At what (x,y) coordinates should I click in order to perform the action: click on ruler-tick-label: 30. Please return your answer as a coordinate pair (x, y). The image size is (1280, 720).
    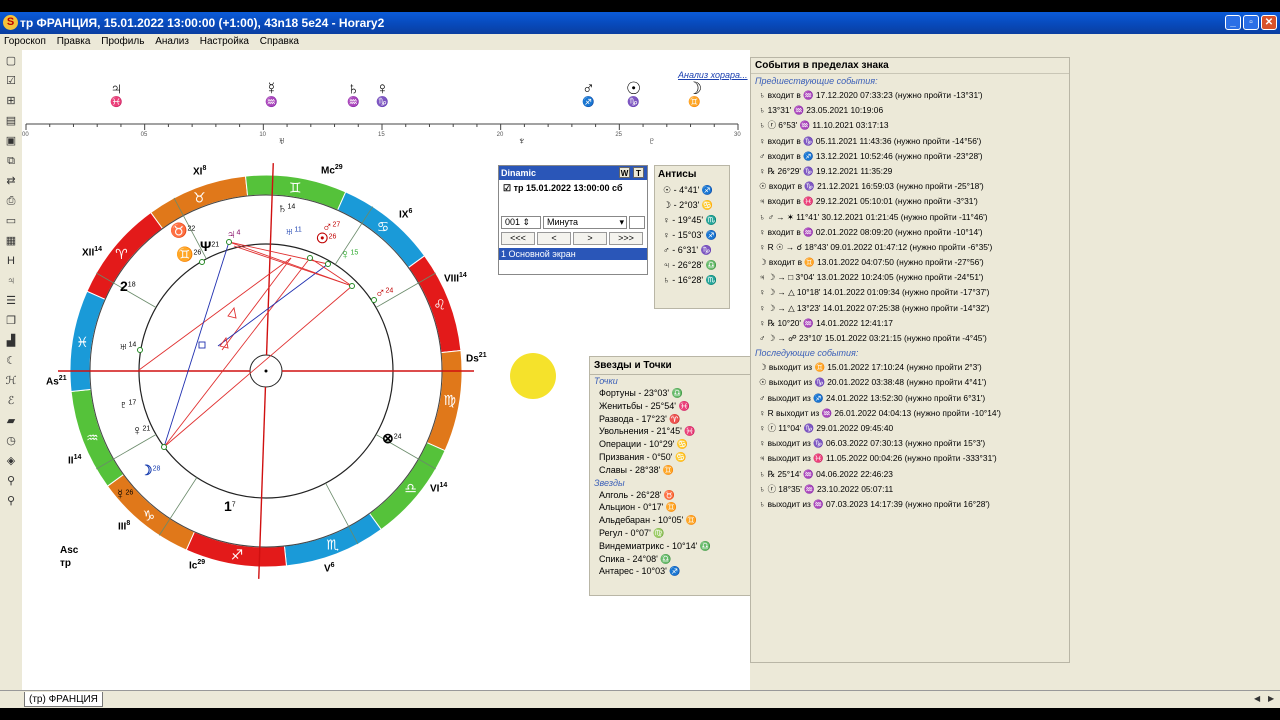
    Looking at the image, I should click on (737, 135).